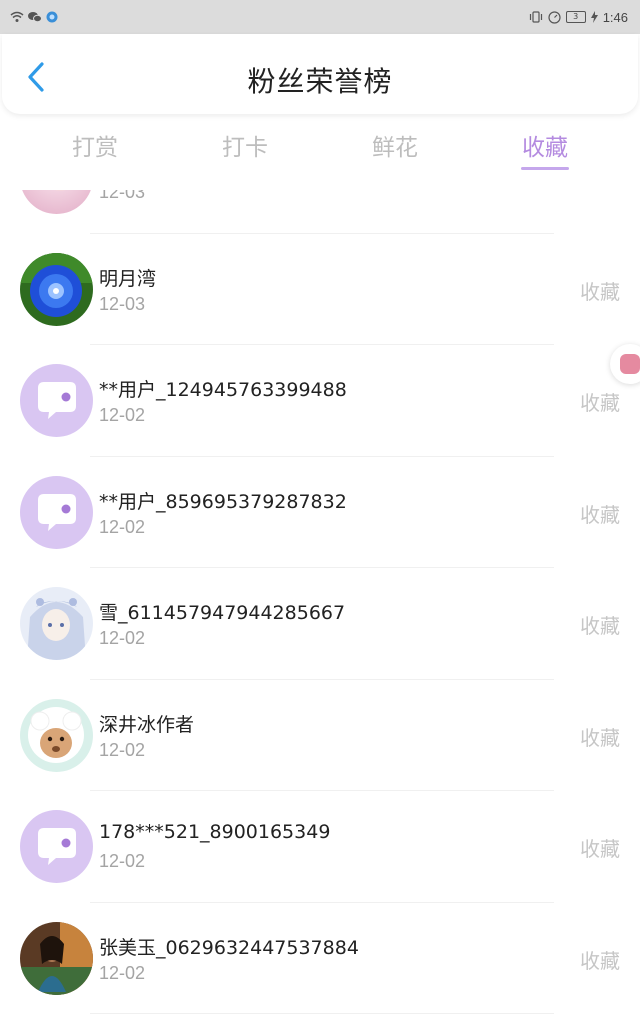  What do you see at coordinates (535, 17) in the screenshot?
I see `vibrate-icon` at bounding box center [535, 17].